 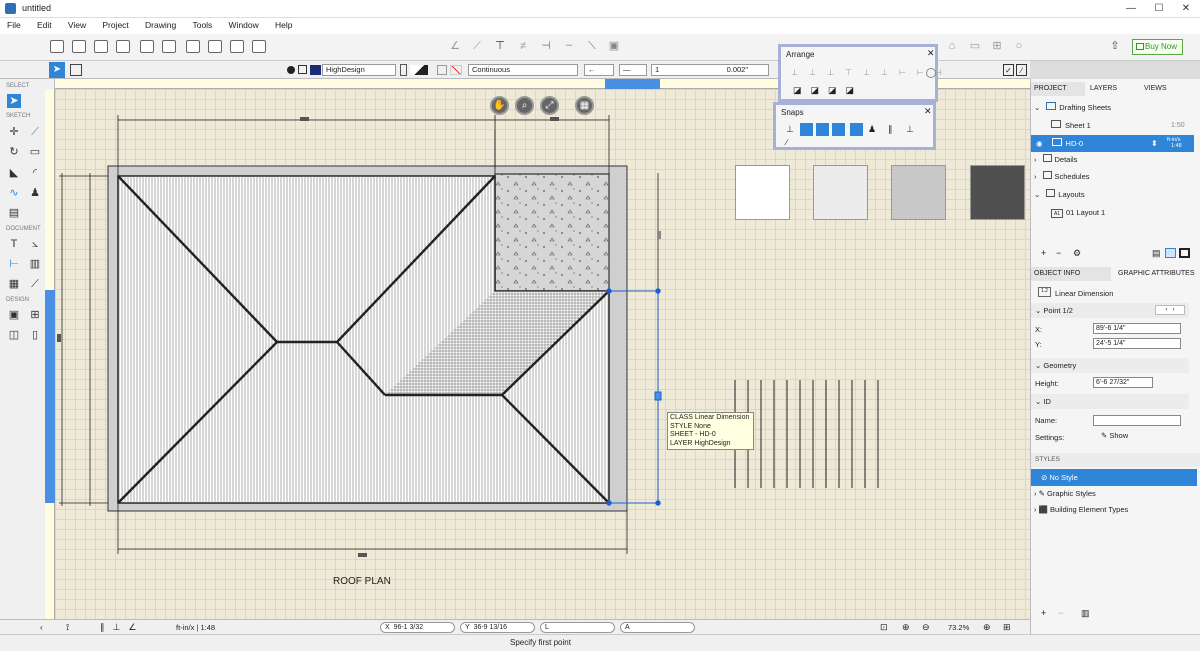 I want to click on ungroup-icon, so click(x=169, y=46).